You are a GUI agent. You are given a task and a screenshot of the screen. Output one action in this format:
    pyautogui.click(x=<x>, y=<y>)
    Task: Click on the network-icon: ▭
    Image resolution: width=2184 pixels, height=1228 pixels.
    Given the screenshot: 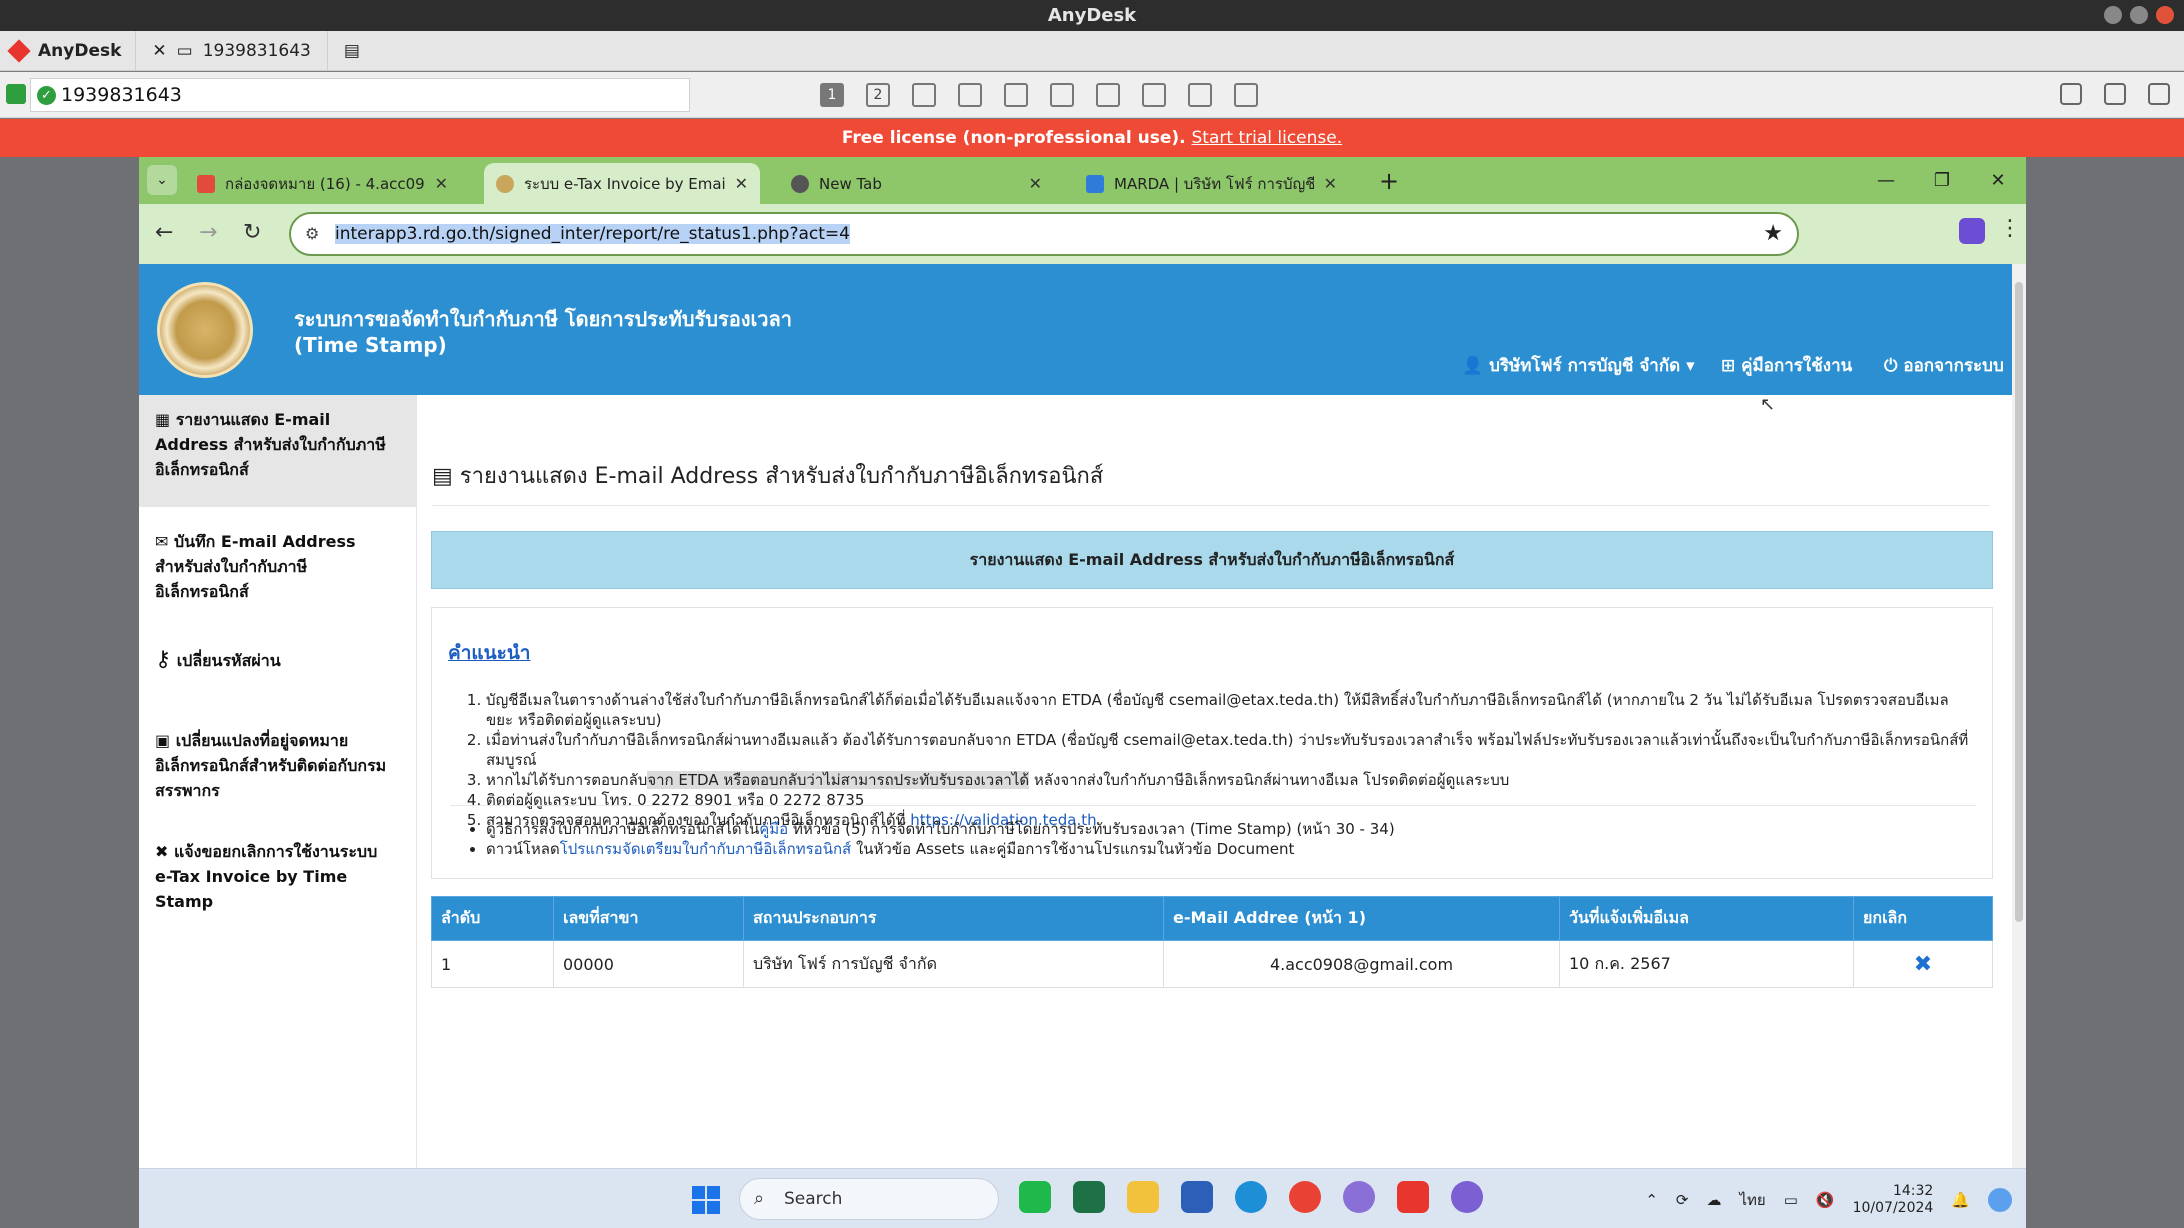 What is the action you would take?
    pyautogui.click(x=1791, y=1200)
    